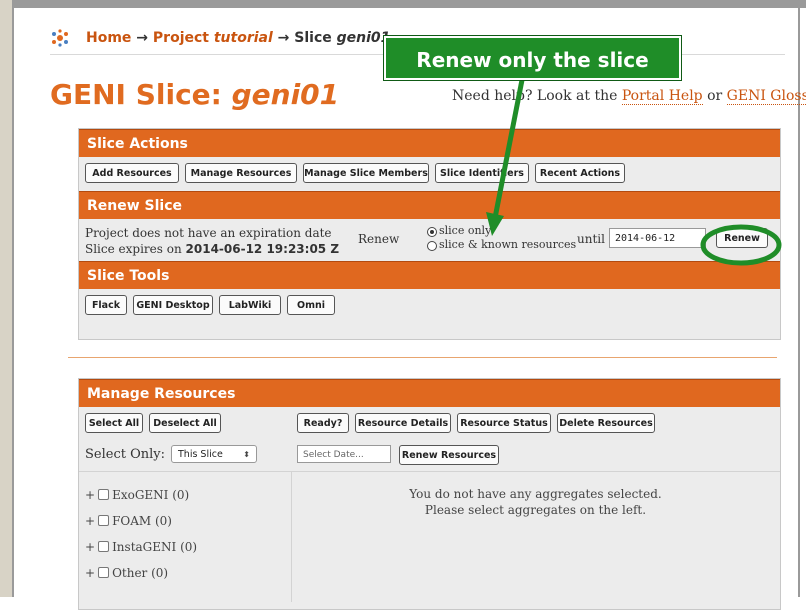  Describe the element at coordinates (508, 149) in the screenshot. I see `callout-arrow-shaft` at that location.